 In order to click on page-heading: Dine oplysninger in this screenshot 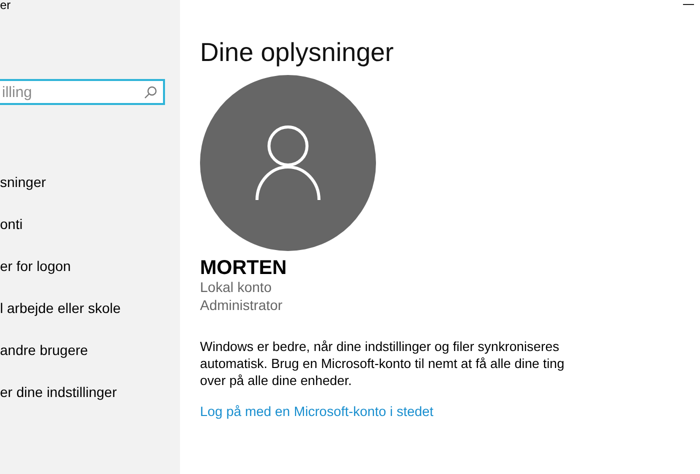, I will do `click(297, 52)`.